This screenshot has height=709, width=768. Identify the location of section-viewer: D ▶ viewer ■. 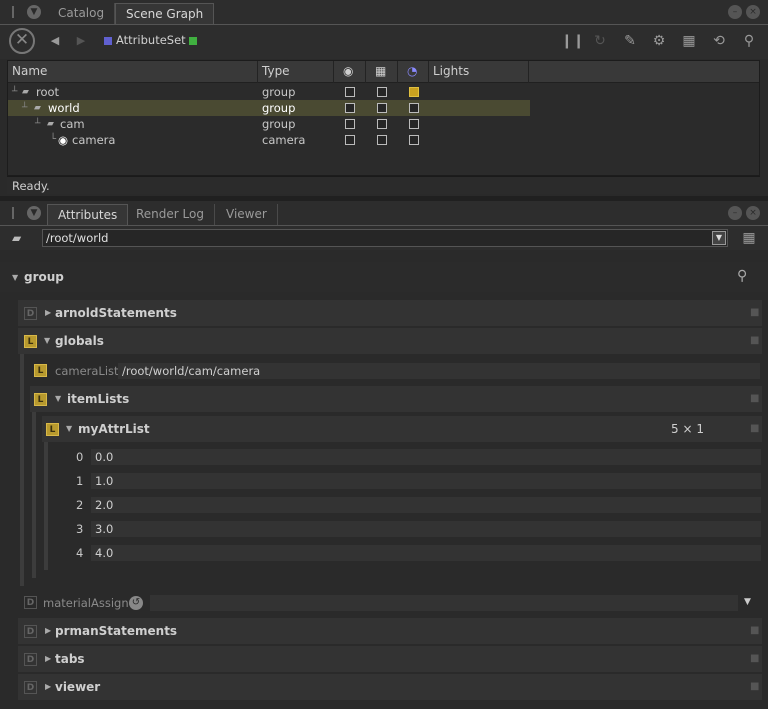
(390, 687).